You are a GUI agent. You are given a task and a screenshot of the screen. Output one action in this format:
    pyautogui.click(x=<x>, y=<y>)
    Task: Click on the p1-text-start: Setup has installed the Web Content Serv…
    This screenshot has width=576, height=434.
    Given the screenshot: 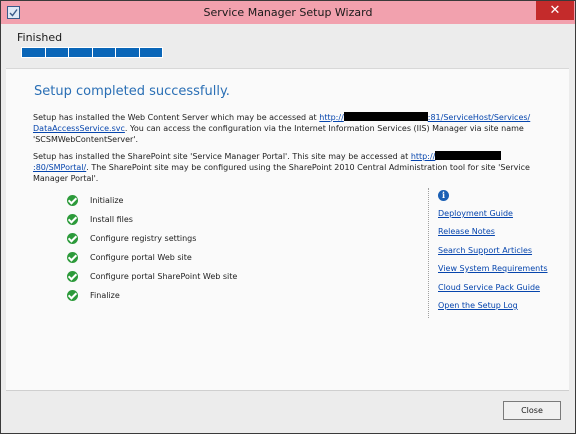 What is the action you would take?
    pyautogui.click(x=176, y=117)
    